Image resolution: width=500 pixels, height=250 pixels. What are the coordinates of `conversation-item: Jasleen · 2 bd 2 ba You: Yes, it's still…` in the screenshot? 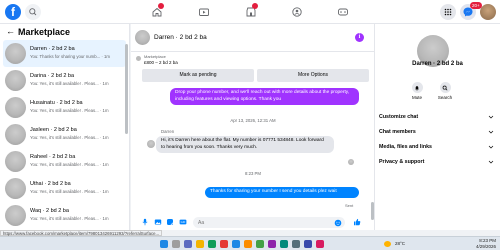 It's located at (64, 134).